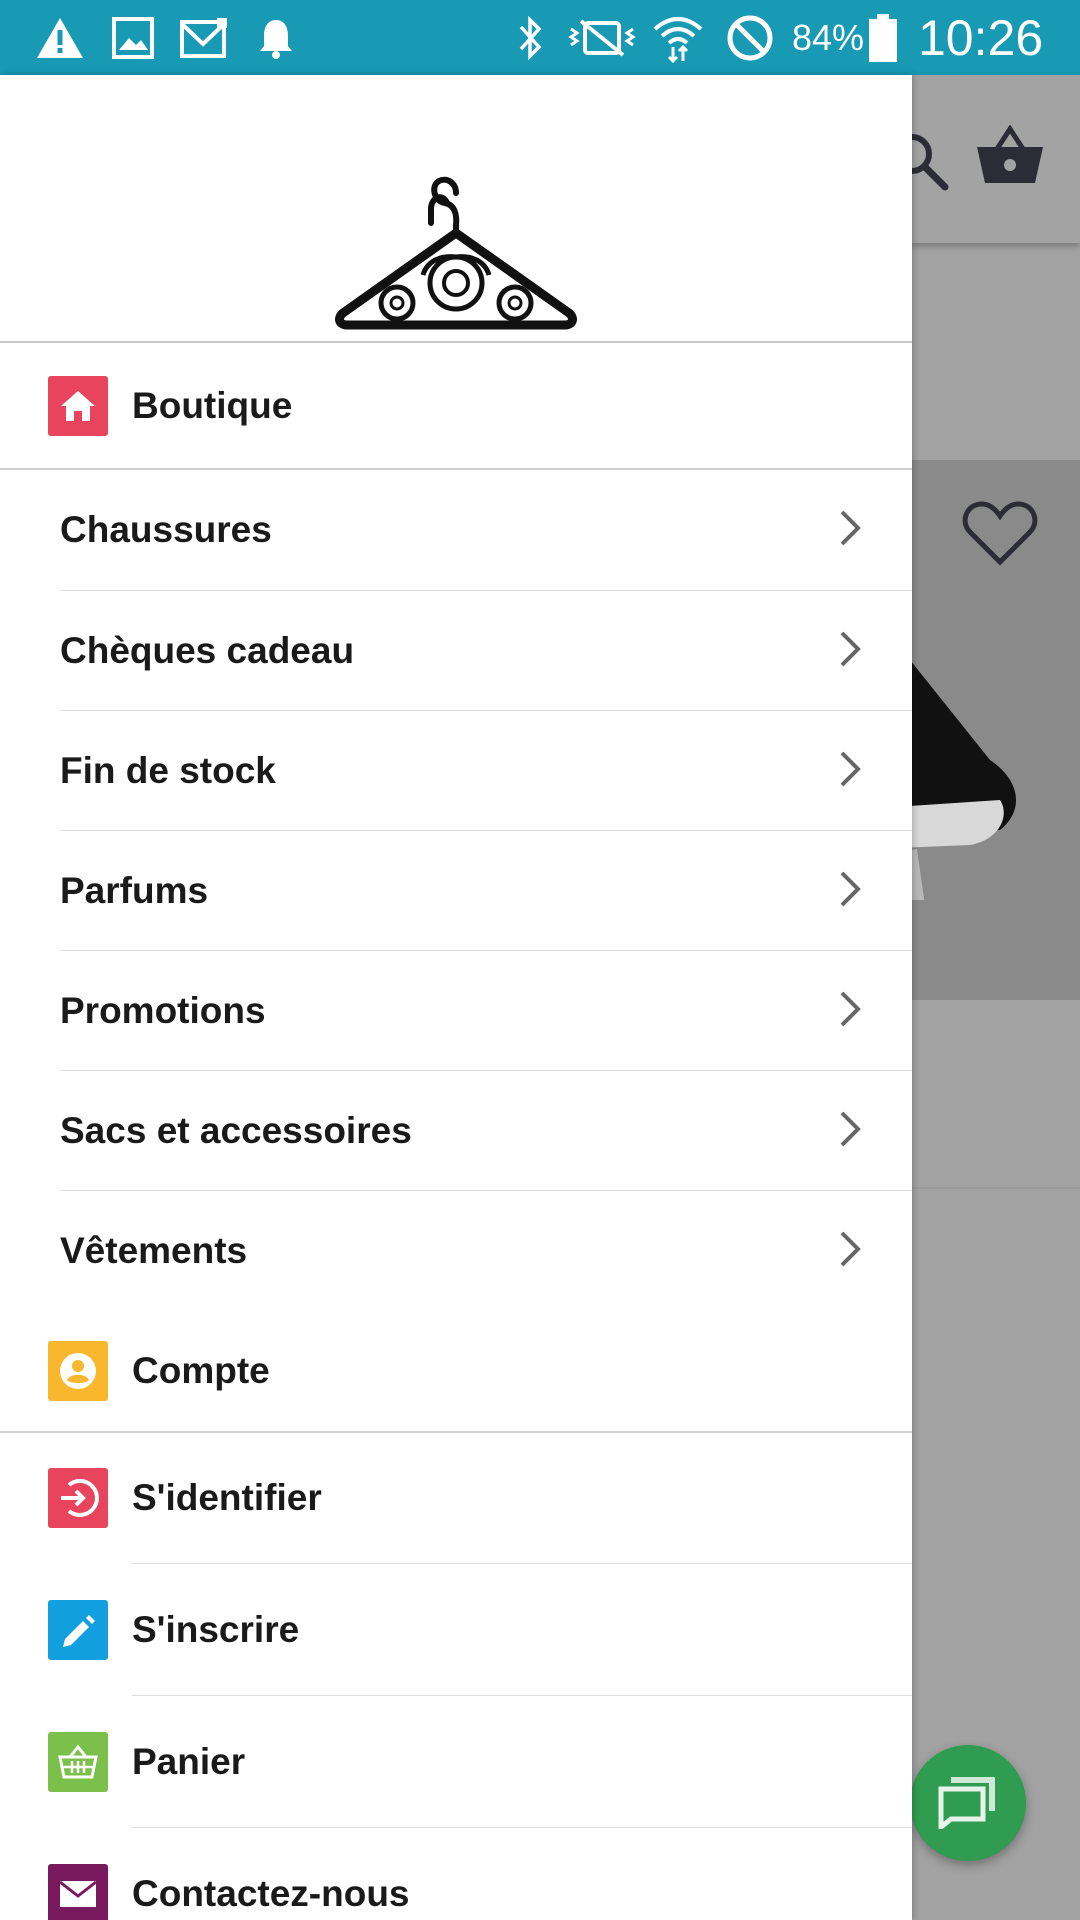  What do you see at coordinates (134, 890) in the screenshot?
I see `category-label: Parfums` at bounding box center [134, 890].